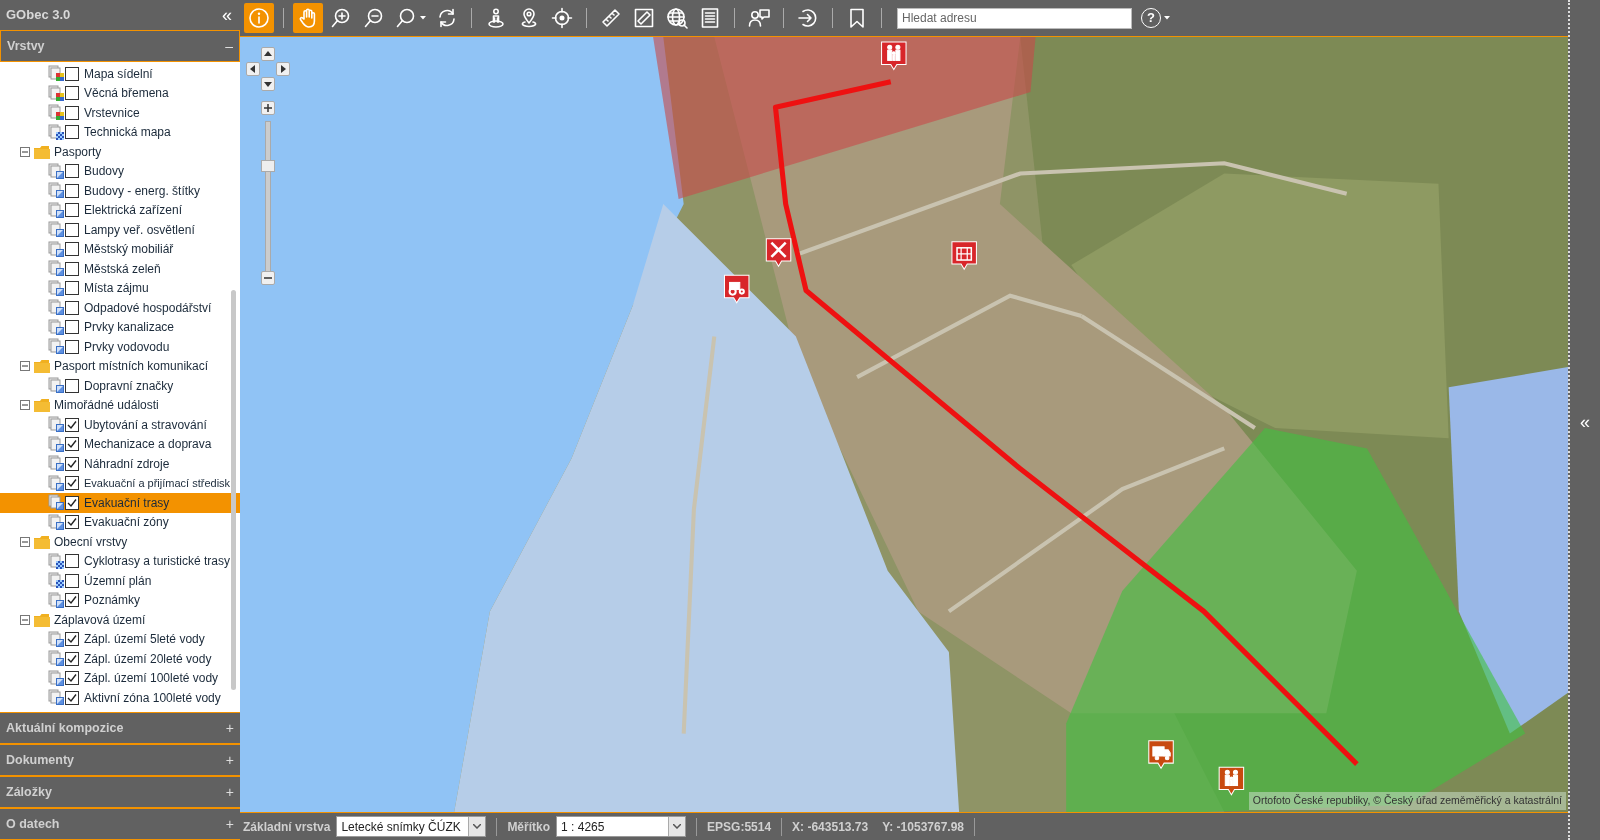 Image resolution: width=1600 pixels, height=840 pixels. Describe the element at coordinates (120, 728) in the screenshot. I see `collapsed-panel-header: Aktuální kompozice +` at that location.